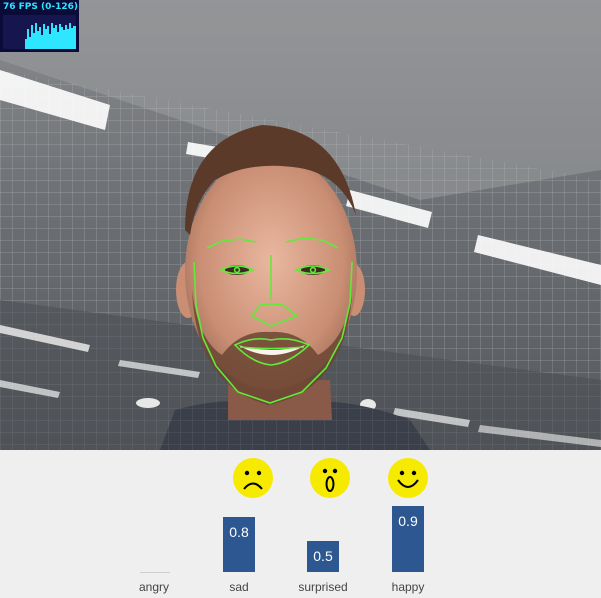 This screenshot has height=598, width=601. I want to click on angry-label: angry, so click(154, 587).